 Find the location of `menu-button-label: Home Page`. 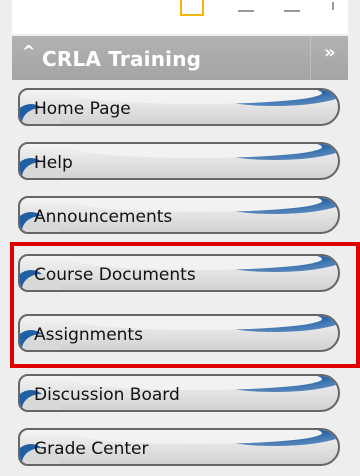

menu-button-label: Home Page is located at coordinates (82, 109).